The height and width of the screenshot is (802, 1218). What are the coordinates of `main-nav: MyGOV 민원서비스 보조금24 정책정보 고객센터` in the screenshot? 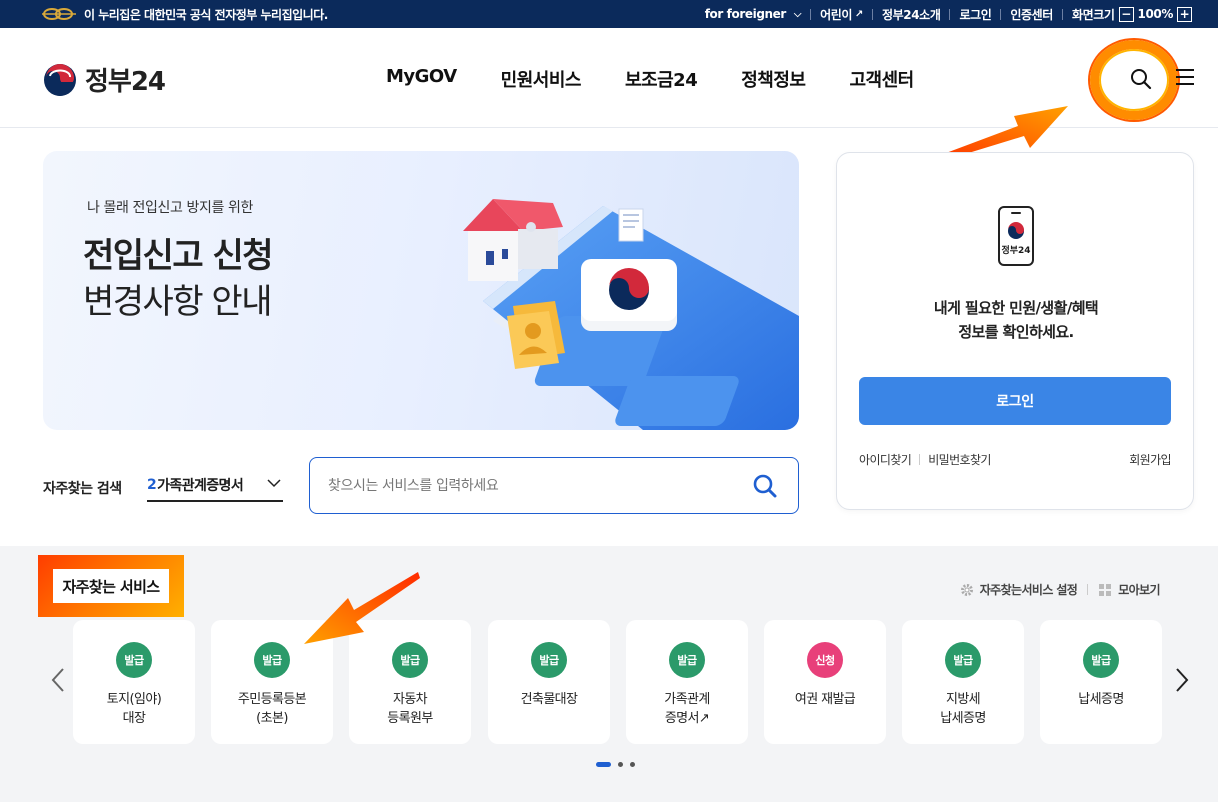 It's located at (650, 79).